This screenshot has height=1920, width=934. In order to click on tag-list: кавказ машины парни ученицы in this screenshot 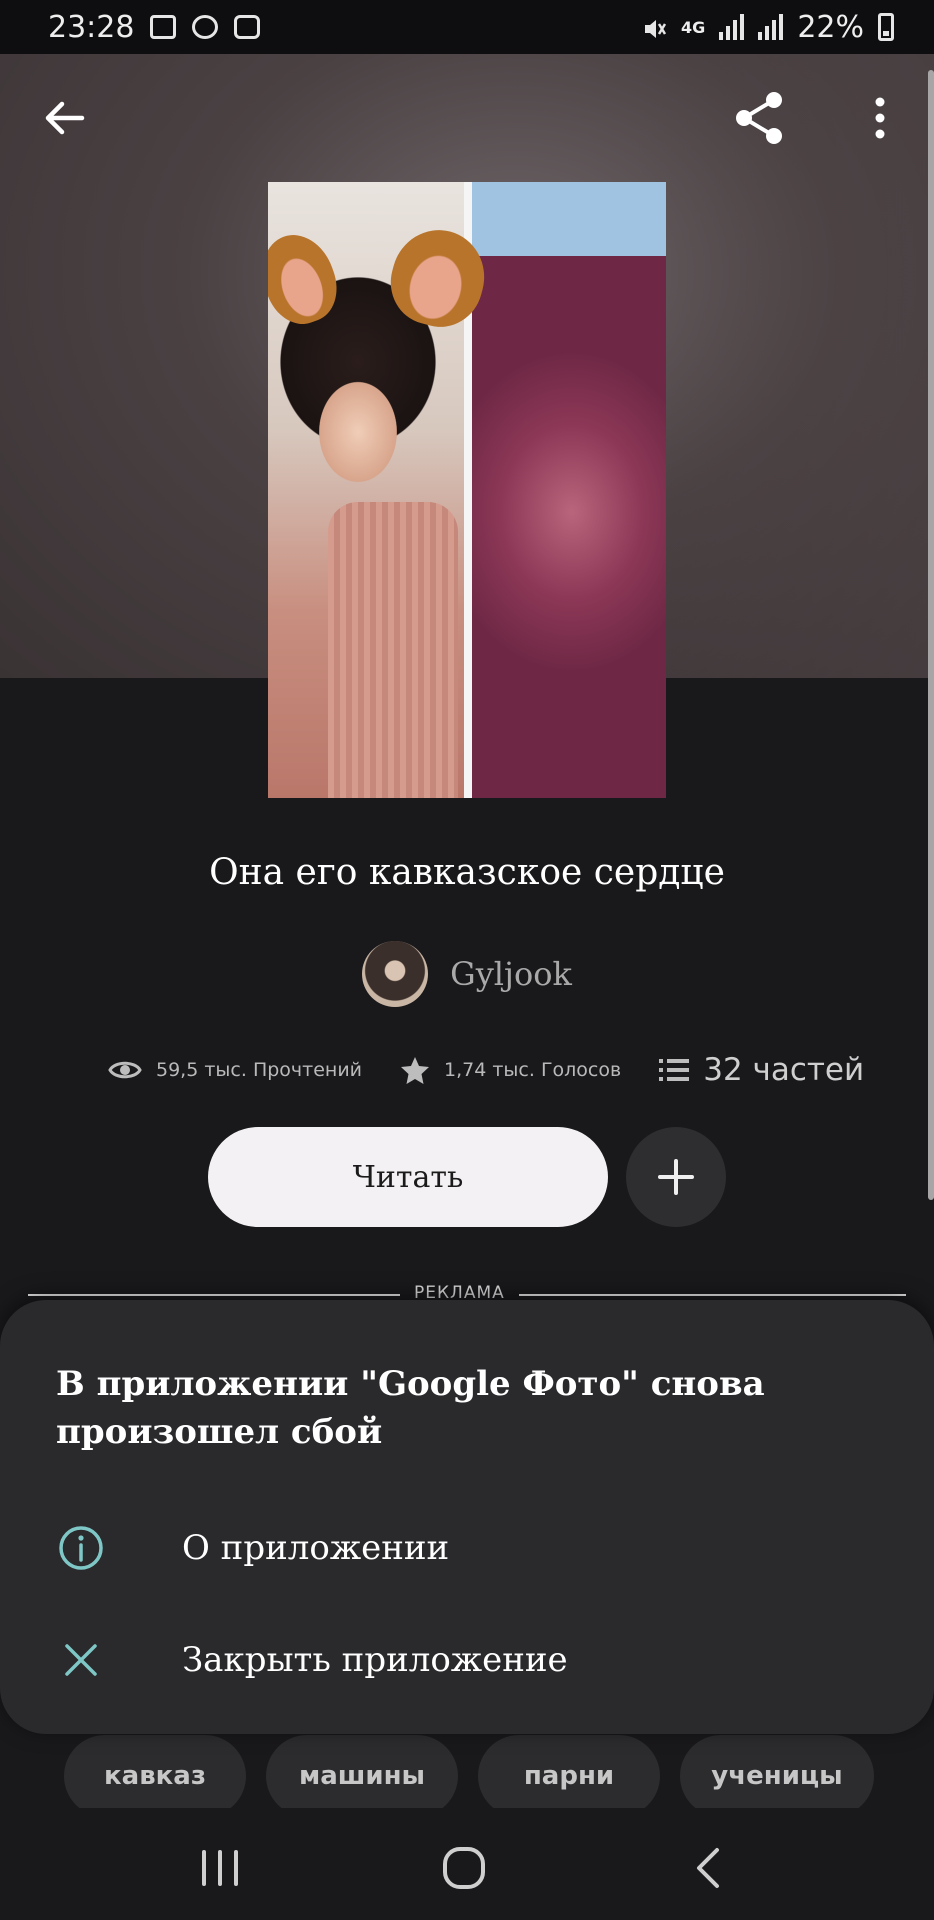, I will do `click(469, 1776)`.